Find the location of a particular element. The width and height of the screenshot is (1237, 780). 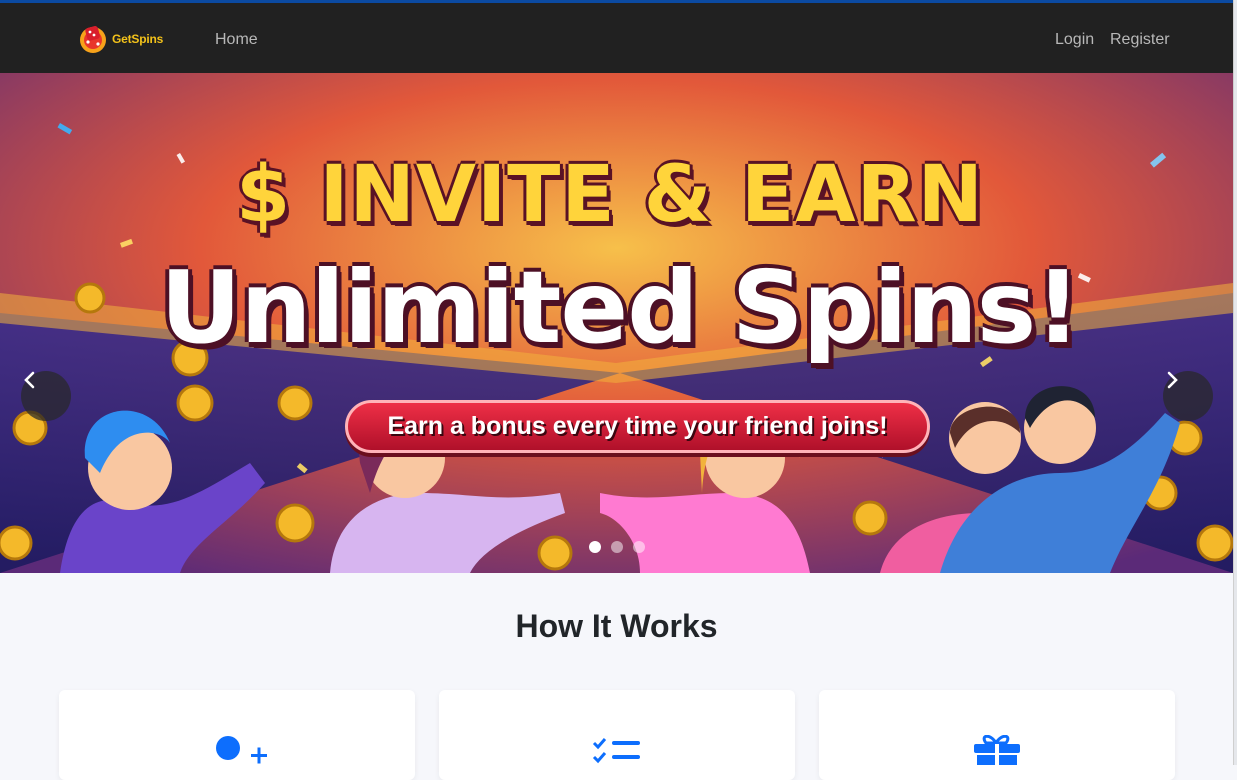

user-plus-icon is located at coordinates (241, 750).